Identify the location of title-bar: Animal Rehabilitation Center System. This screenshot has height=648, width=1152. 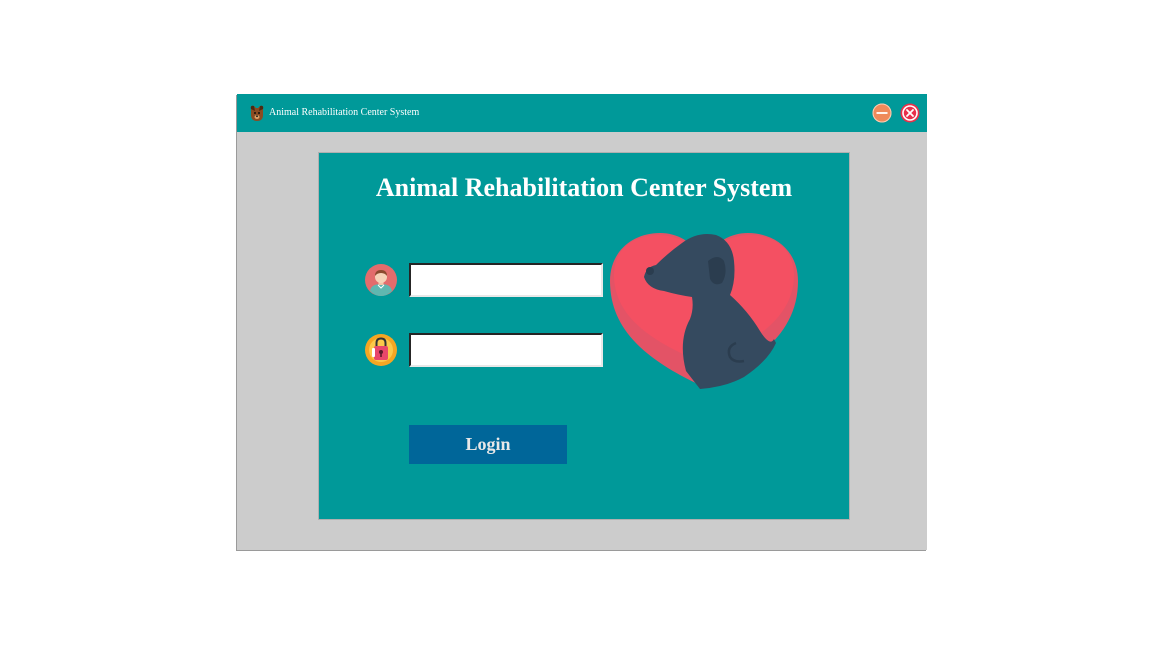
(582, 113).